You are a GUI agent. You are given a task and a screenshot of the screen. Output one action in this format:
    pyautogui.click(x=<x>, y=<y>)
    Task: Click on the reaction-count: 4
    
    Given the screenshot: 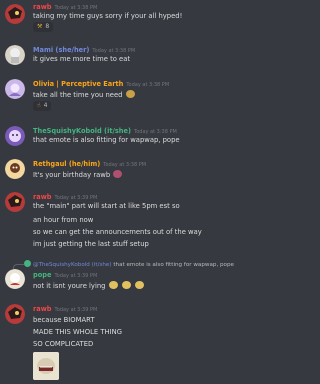 What is the action you would take?
    pyautogui.click(x=45, y=105)
    